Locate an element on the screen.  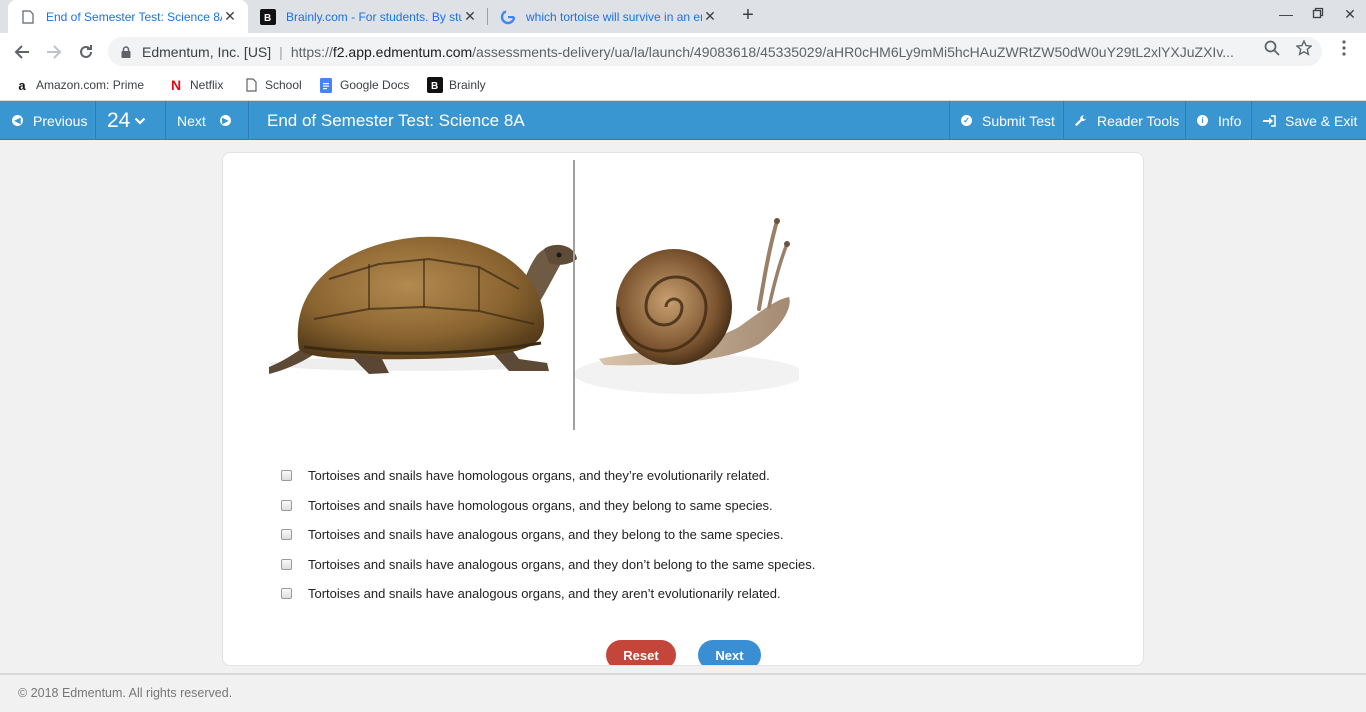
tortoise-snail-image is located at coordinates (534, 306).